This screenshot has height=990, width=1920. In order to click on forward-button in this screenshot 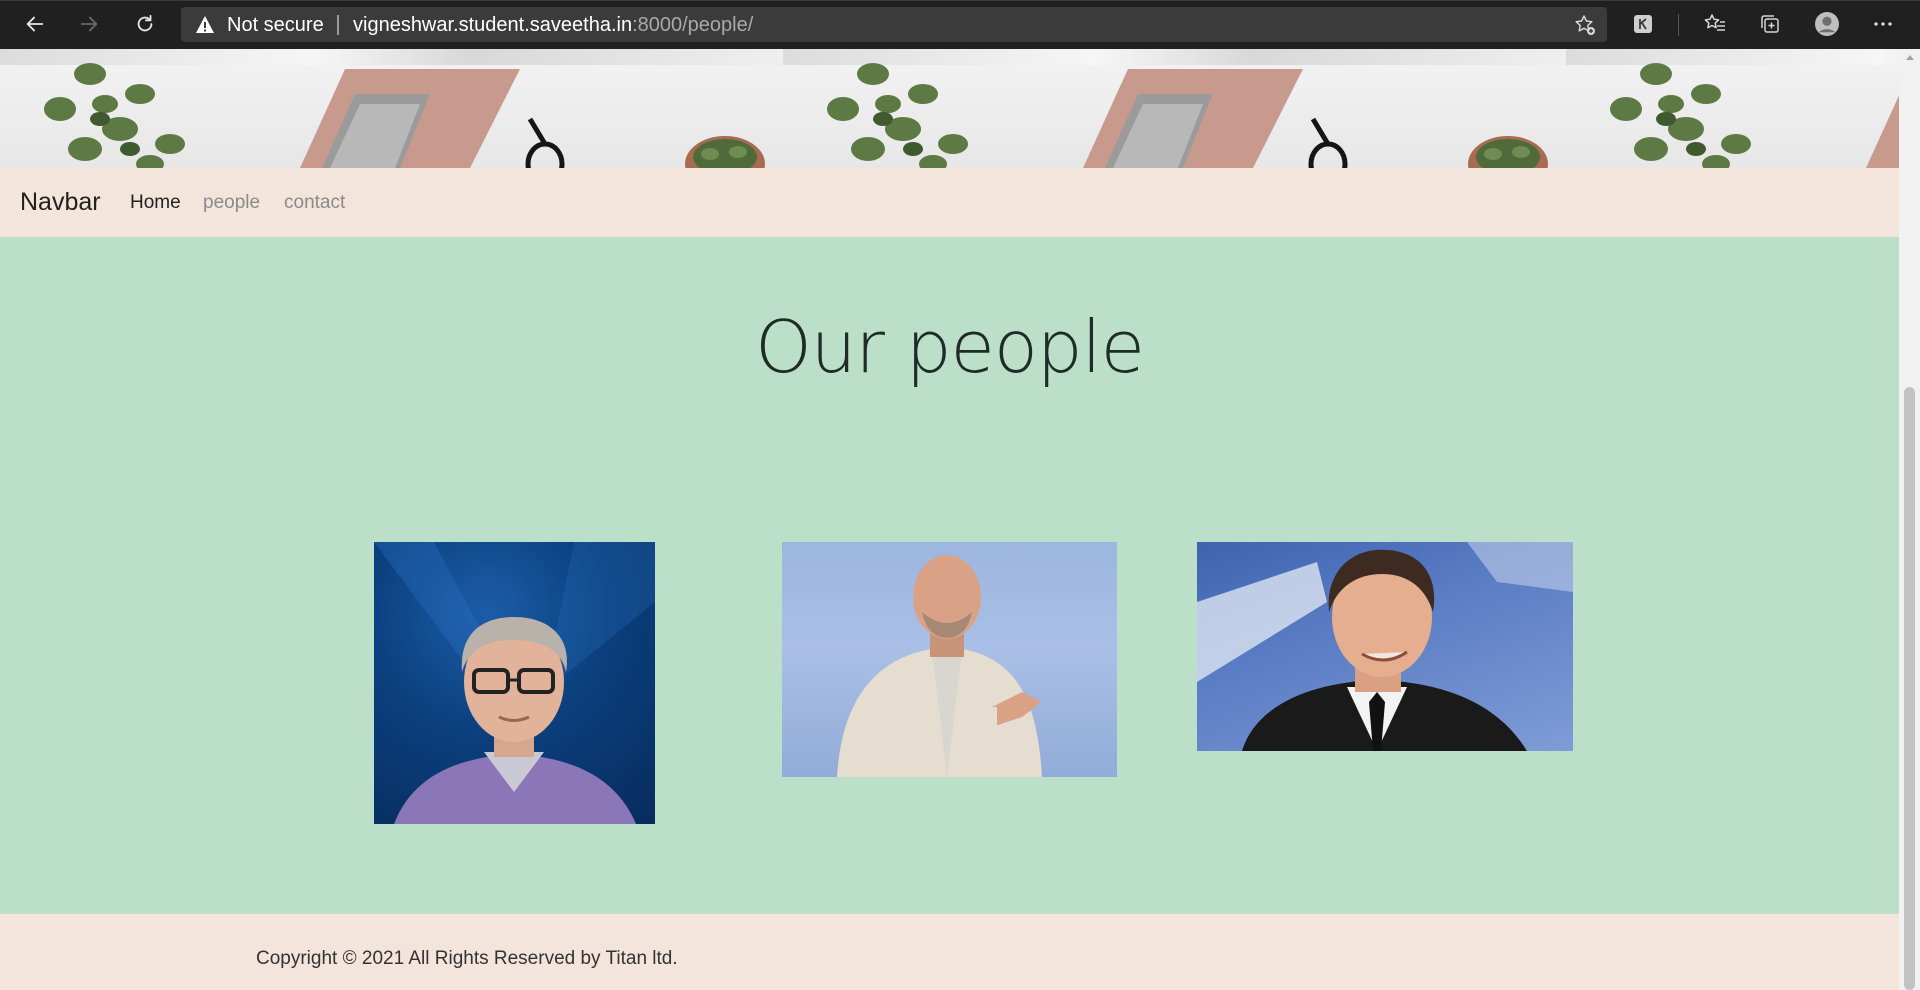, I will do `click(89, 24)`.